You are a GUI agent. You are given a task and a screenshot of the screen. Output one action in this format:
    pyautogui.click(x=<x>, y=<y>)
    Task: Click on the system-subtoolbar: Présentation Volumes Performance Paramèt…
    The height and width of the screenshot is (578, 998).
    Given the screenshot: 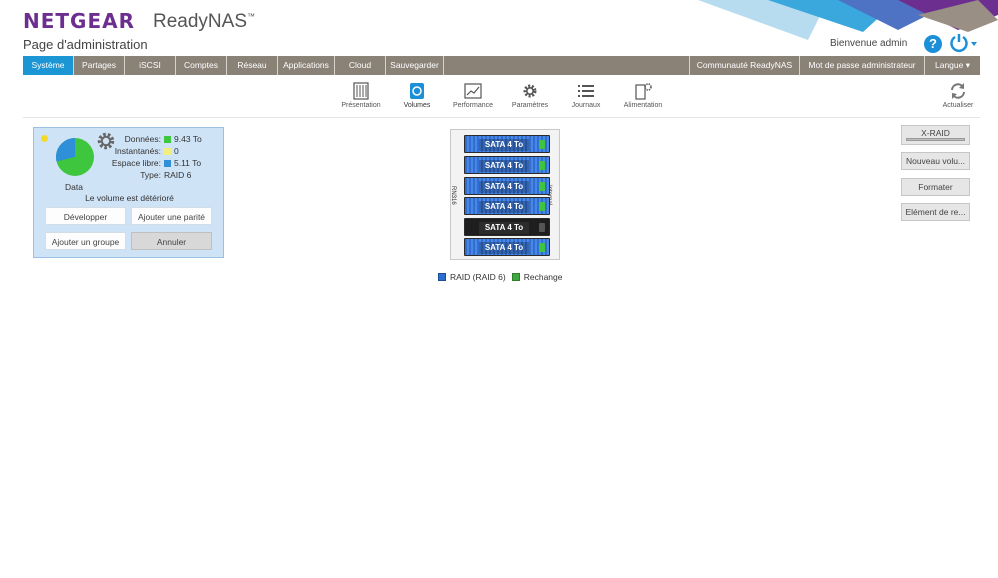 What is the action you would take?
    pyautogui.click(x=499, y=97)
    